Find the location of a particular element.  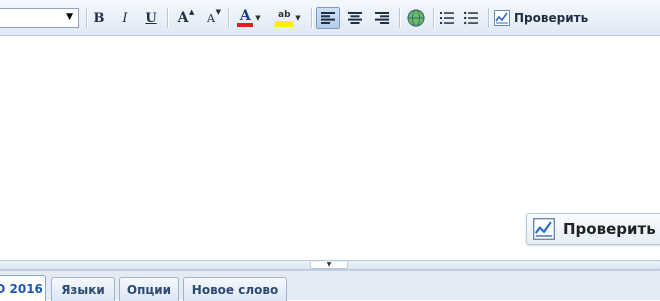

floating-check-label: Проверить is located at coordinates (609, 229).